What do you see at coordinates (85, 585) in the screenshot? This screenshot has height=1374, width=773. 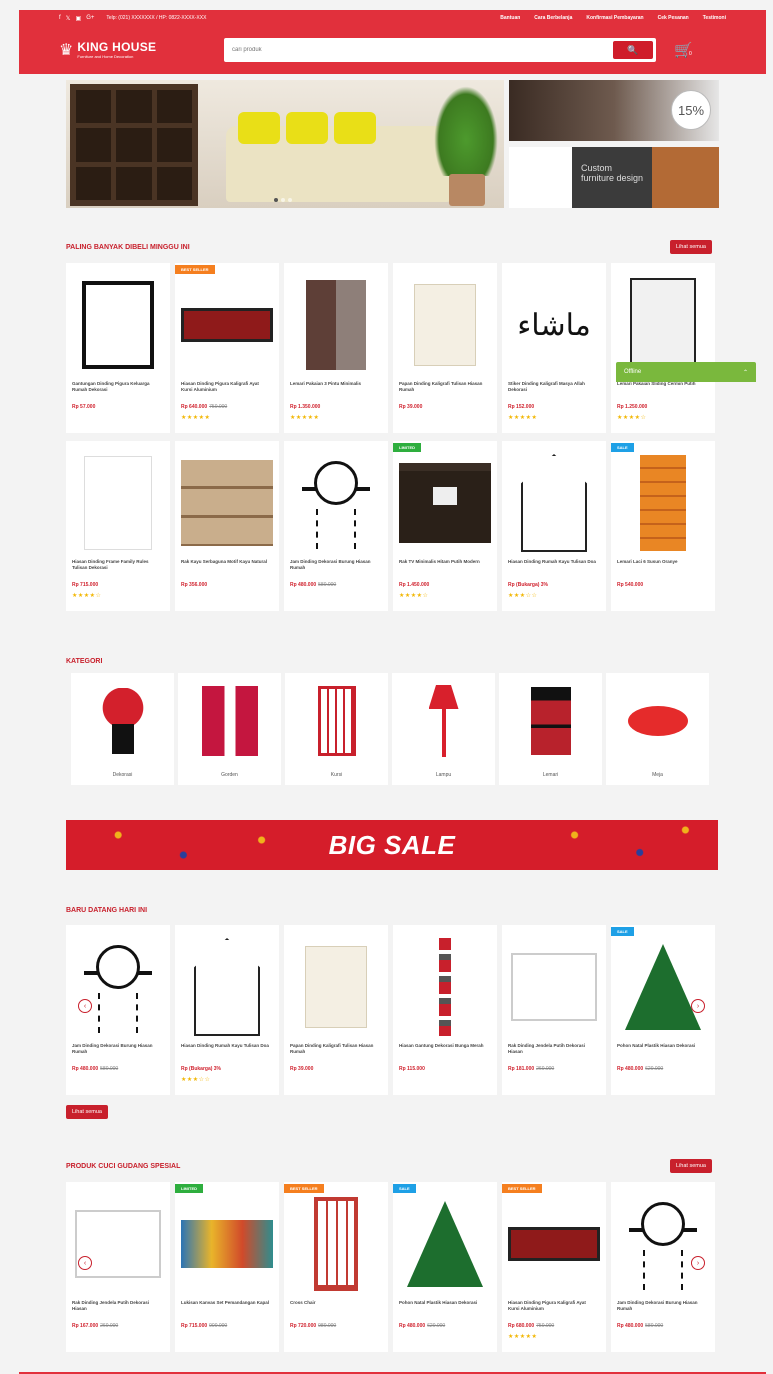 I see `product-price: Rp 715.000` at bounding box center [85, 585].